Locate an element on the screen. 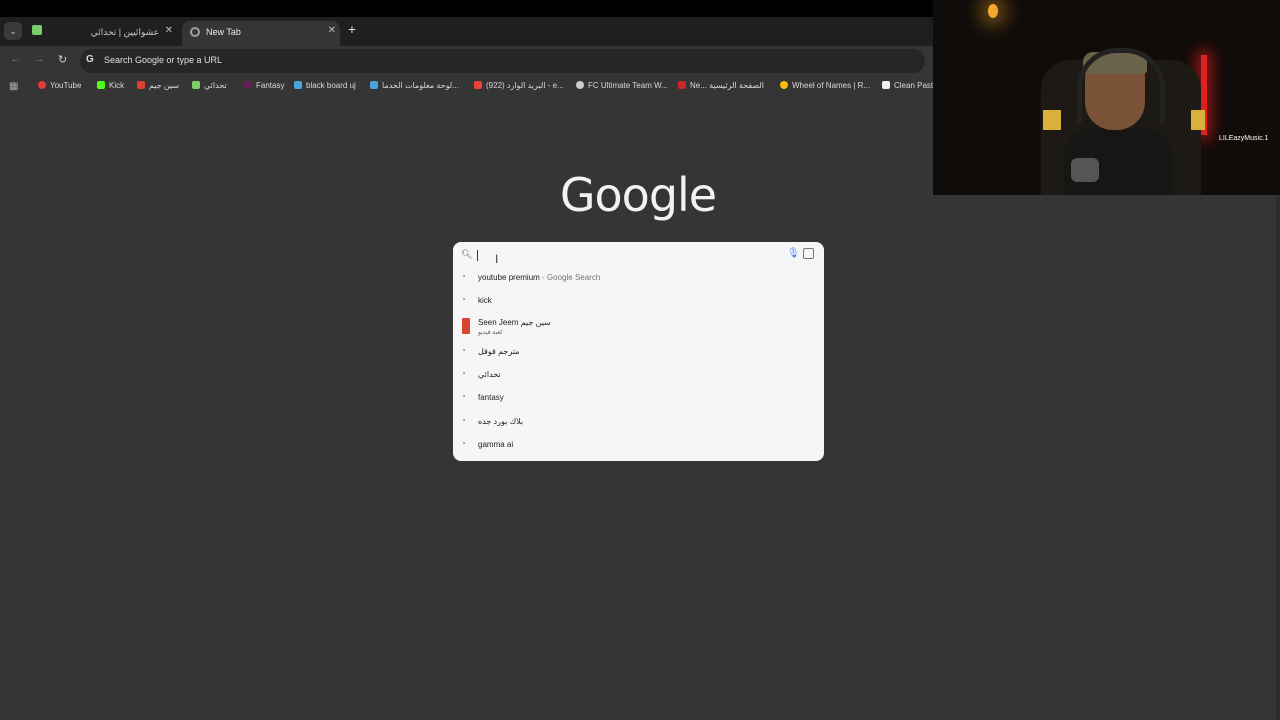  netflix-icon is located at coordinates (682, 85).